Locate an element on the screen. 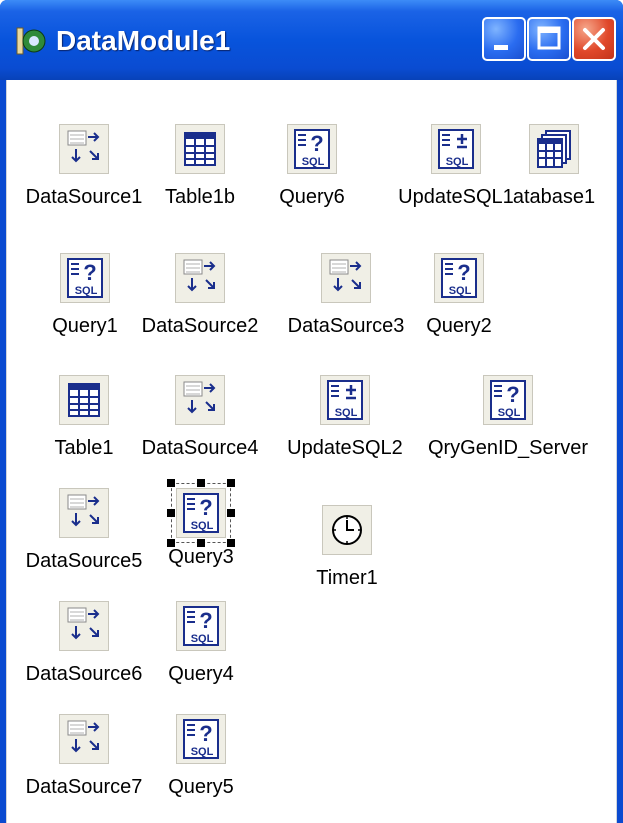  component-timer1: Timer1 is located at coordinates (347, 547).